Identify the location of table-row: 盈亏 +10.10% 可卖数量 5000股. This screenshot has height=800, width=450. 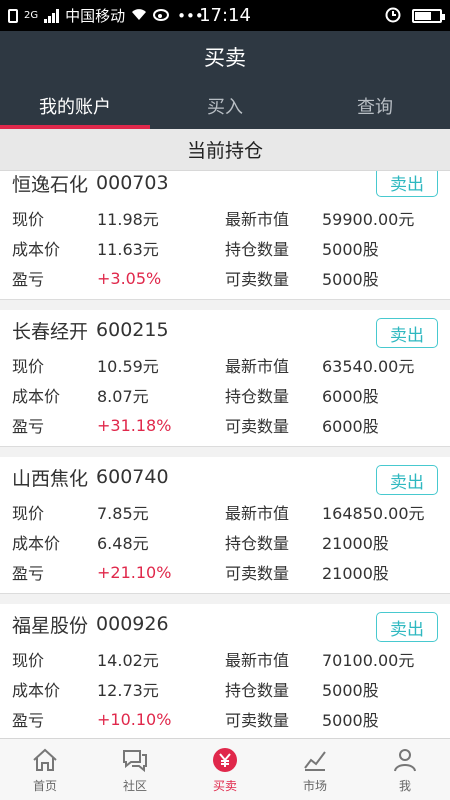
(225, 719).